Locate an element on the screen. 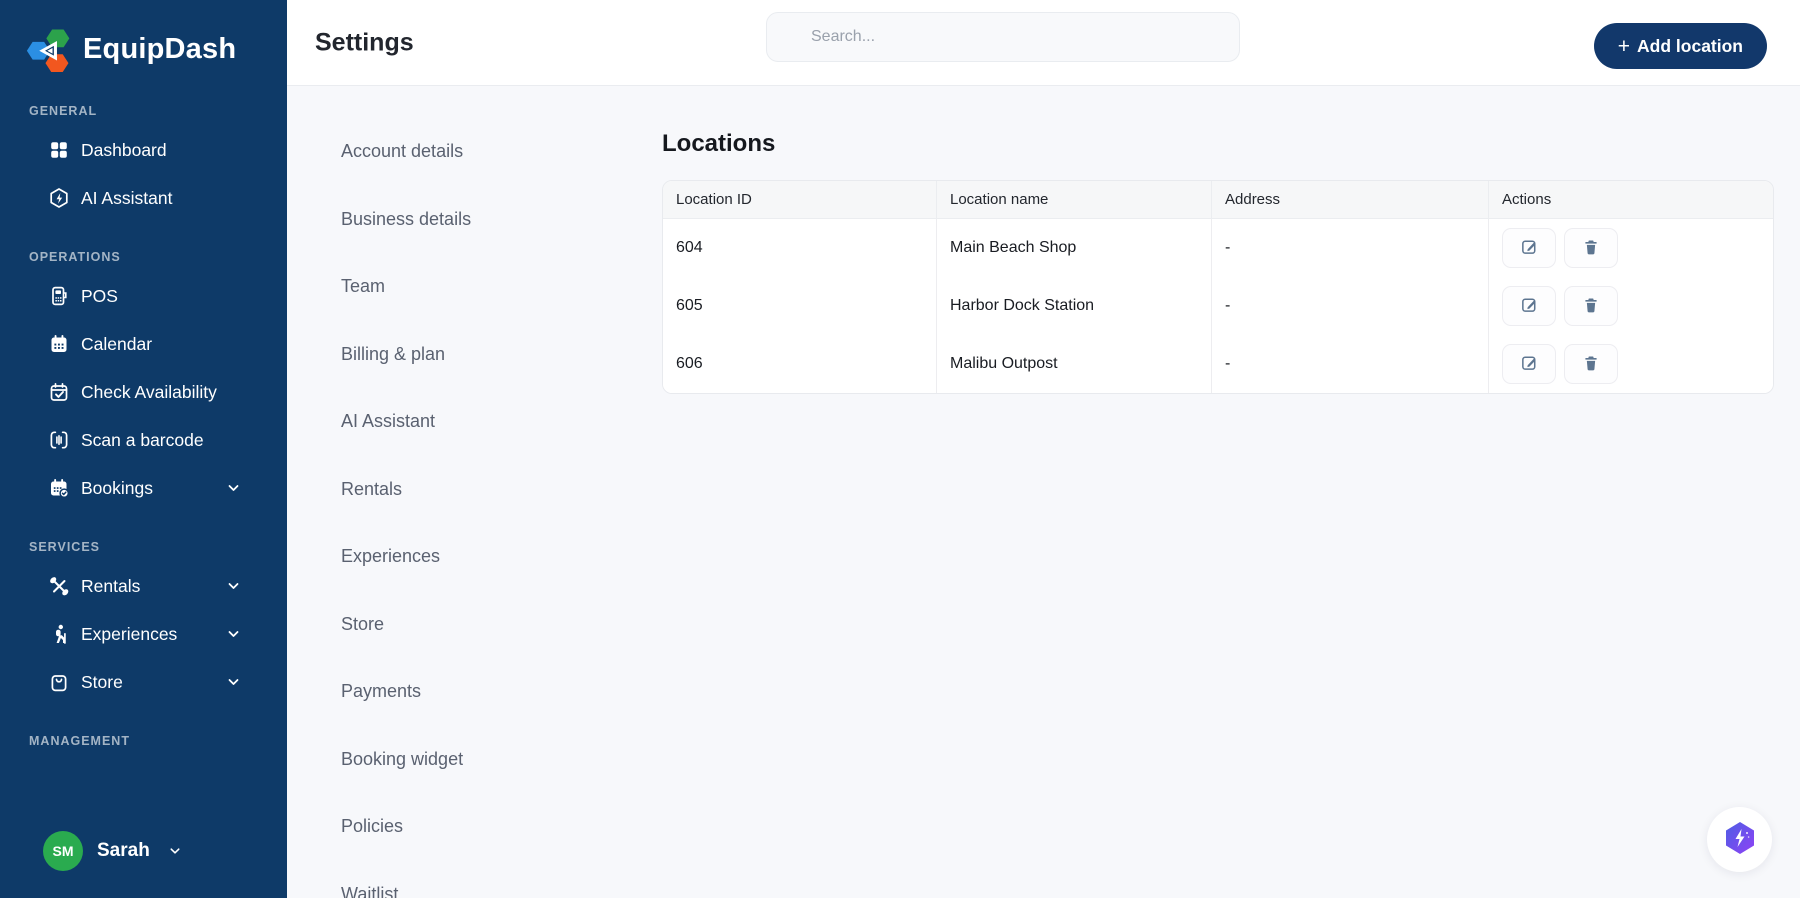  cell-location-id: 605 is located at coordinates (800, 306).